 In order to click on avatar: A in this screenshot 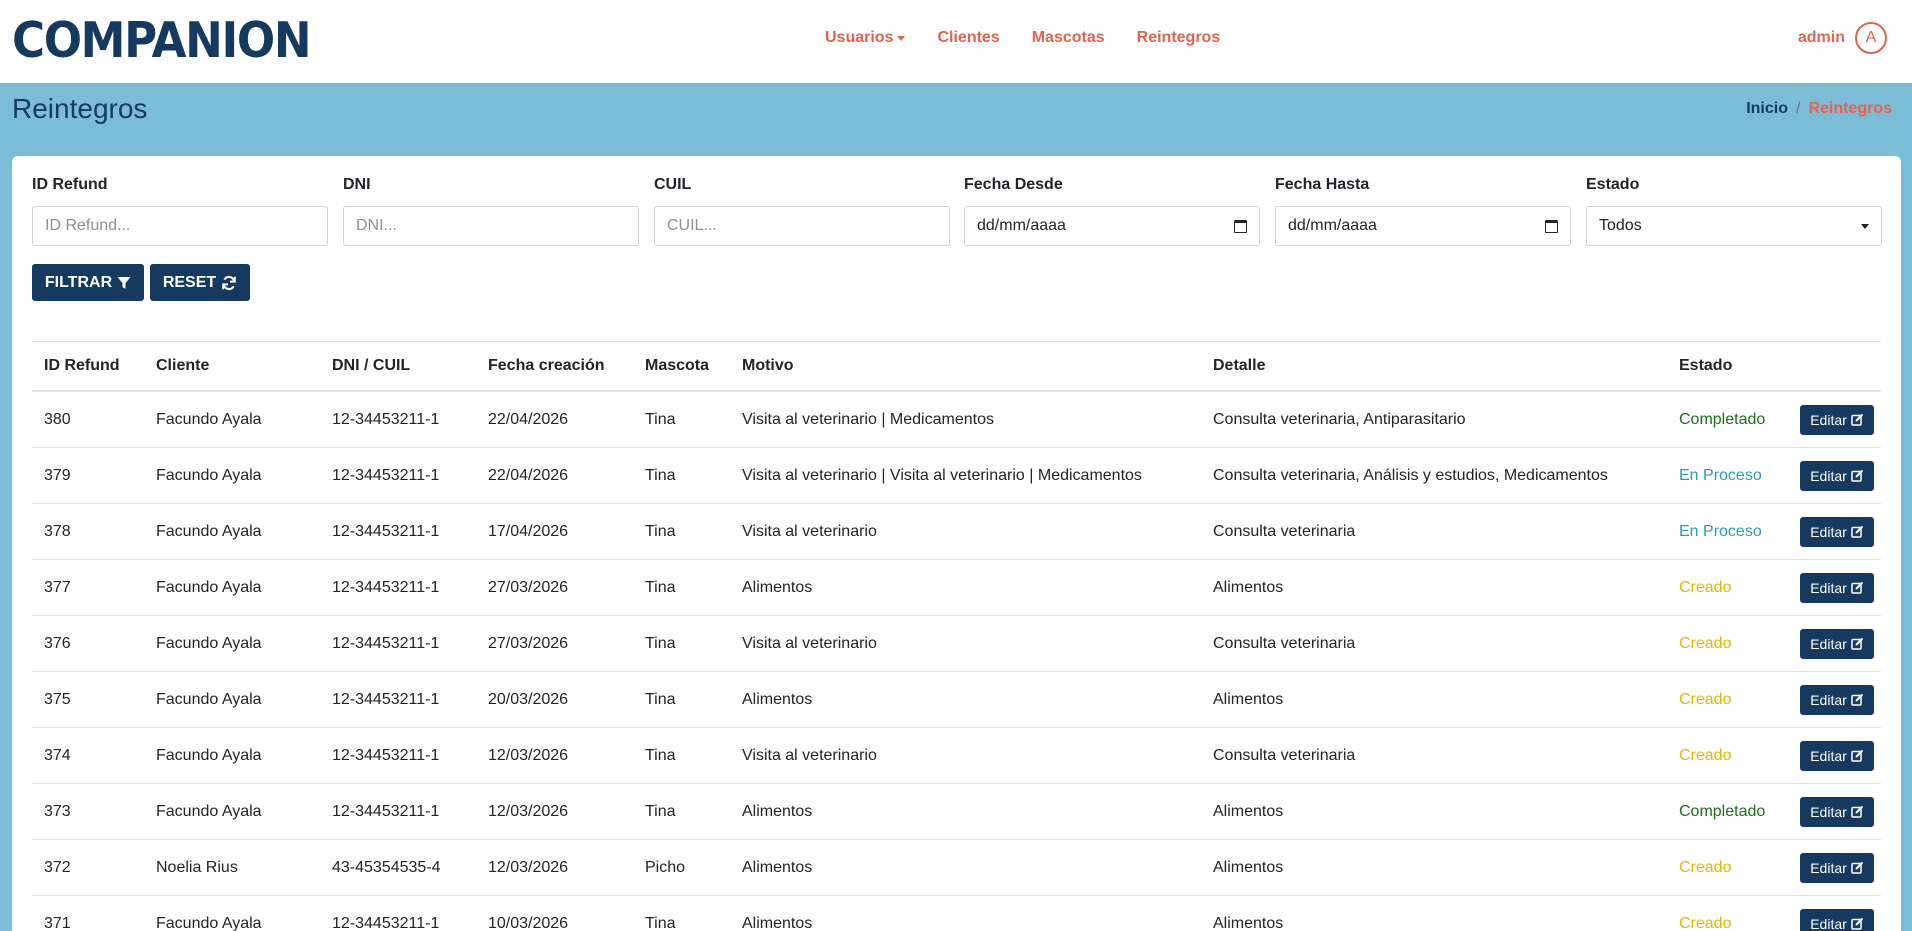, I will do `click(1871, 38)`.